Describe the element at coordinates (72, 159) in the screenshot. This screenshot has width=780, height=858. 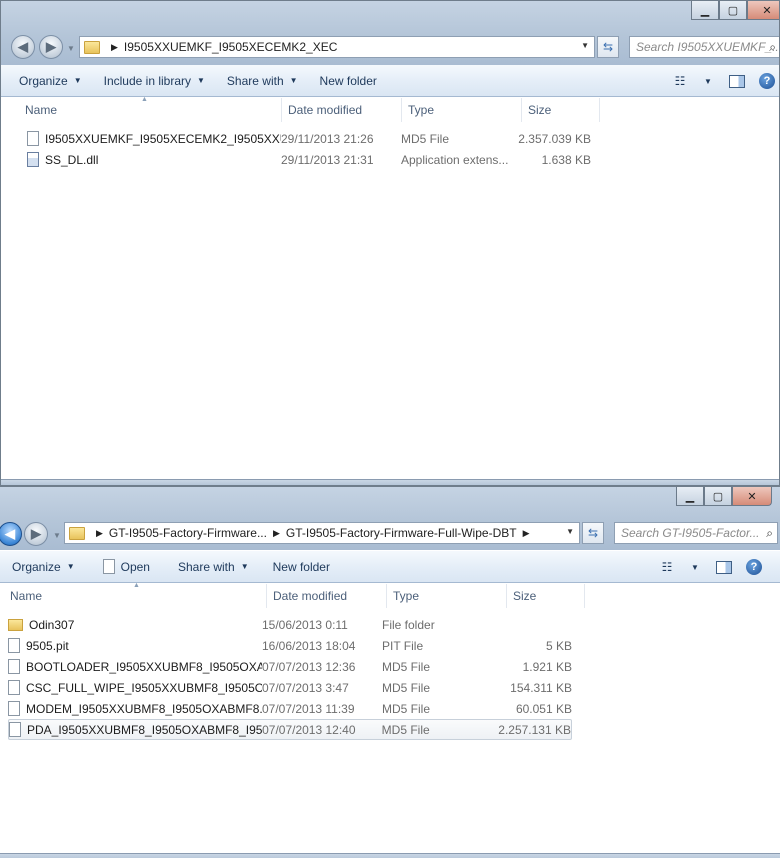
I see `file-name: SS_DL.dll` at that location.